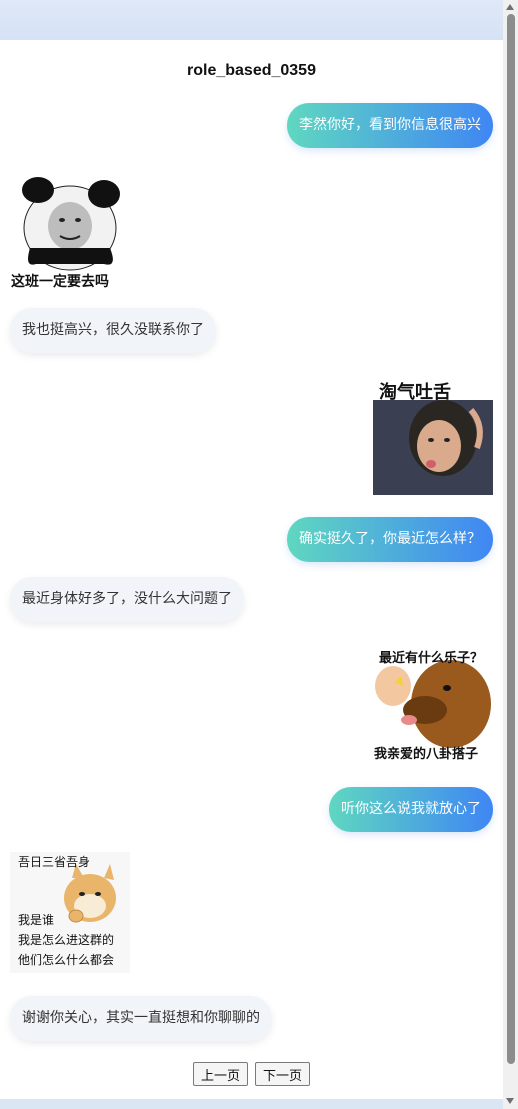 This screenshot has width=518, height=1109. What do you see at coordinates (415, 392) in the screenshot?
I see `svg-text: 淘气吐舌` at bounding box center [415, 392].